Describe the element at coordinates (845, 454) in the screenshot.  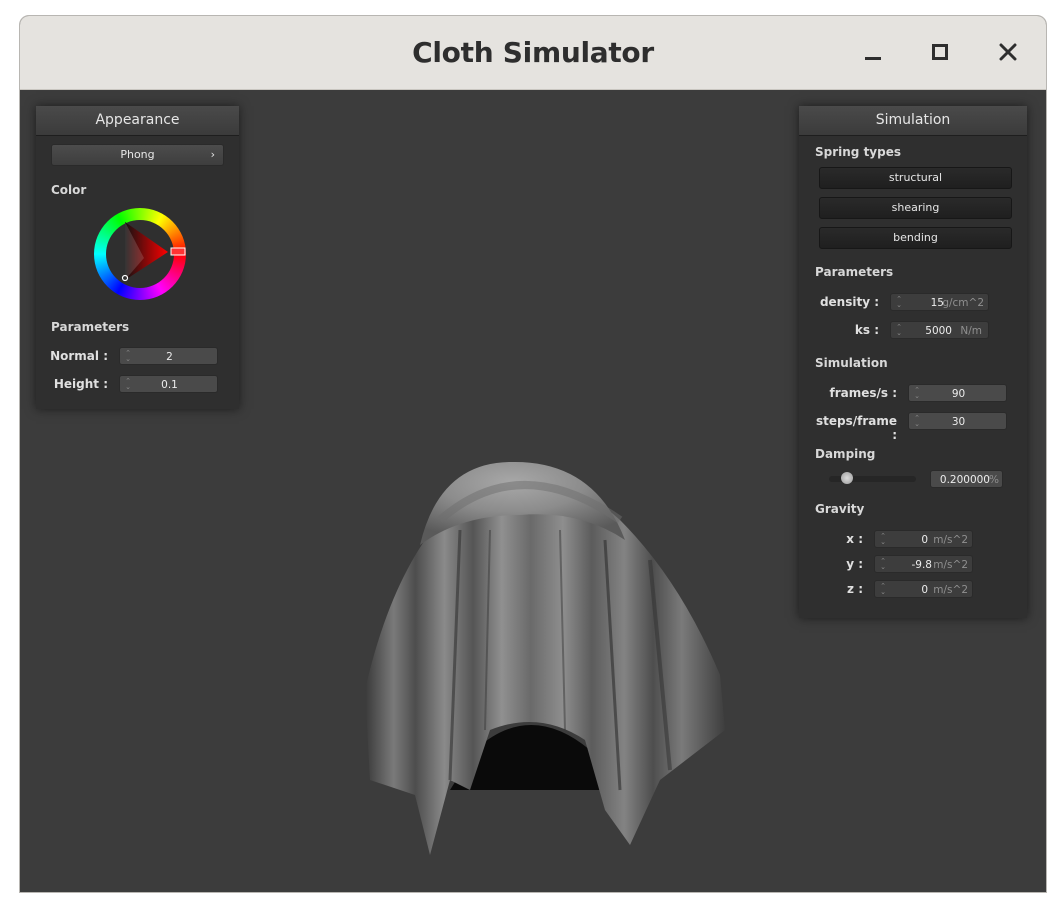
I see `damping-label: Damping` at that location.